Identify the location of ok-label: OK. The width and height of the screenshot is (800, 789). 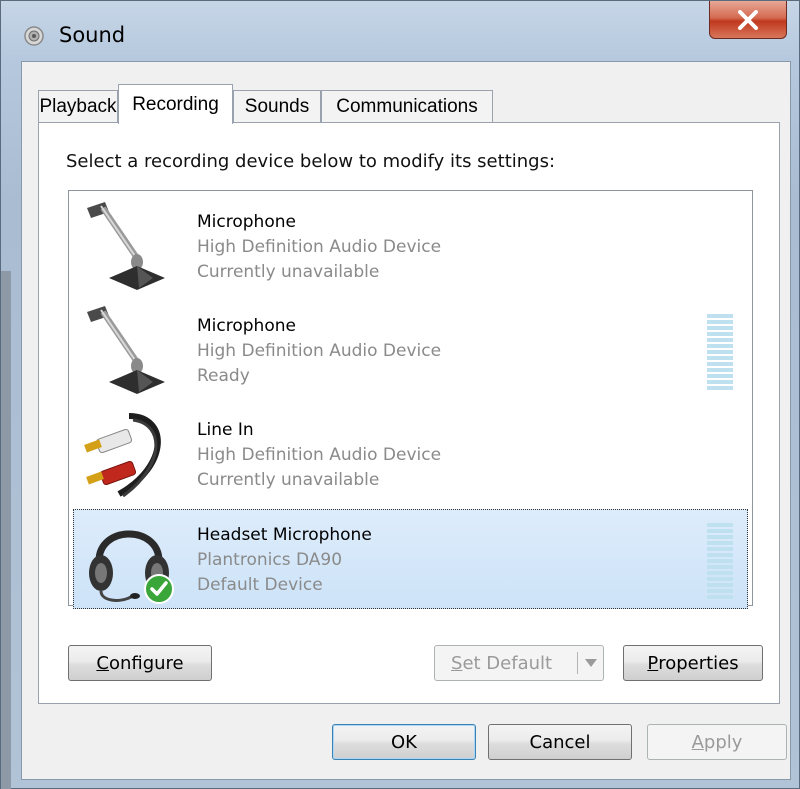
(404, 742).